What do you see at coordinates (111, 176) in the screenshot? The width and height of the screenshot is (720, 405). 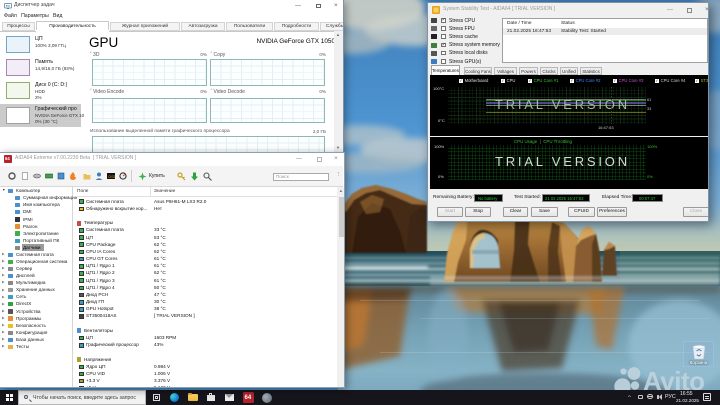 I see `svg-text: OSD` at bounding box center [111, 176].